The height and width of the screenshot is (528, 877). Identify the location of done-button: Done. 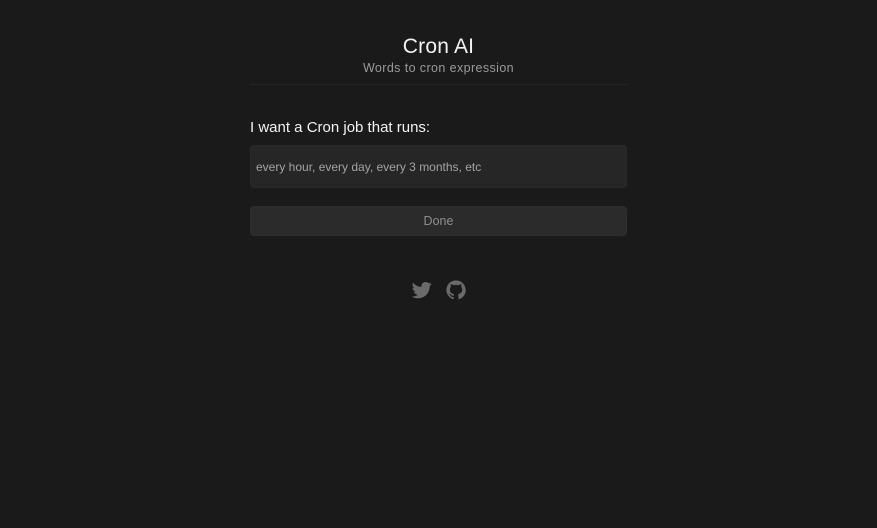
(438, 221).